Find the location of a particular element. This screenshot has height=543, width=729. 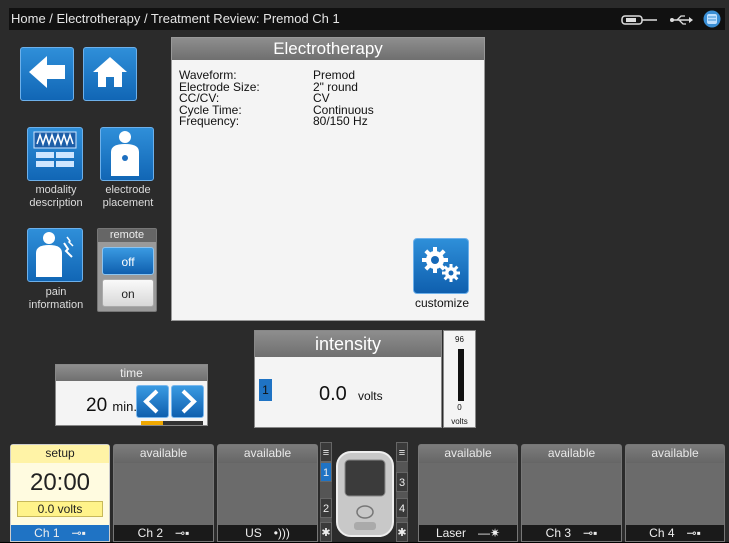

time-progress-fill is located at coordinates (152, 423).